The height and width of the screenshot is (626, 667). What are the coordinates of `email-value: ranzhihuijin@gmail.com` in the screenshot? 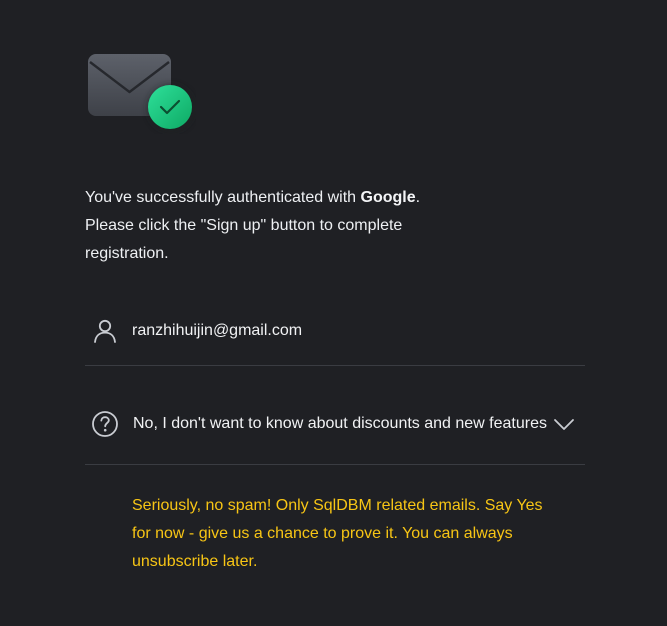 It's located at (217, 330).